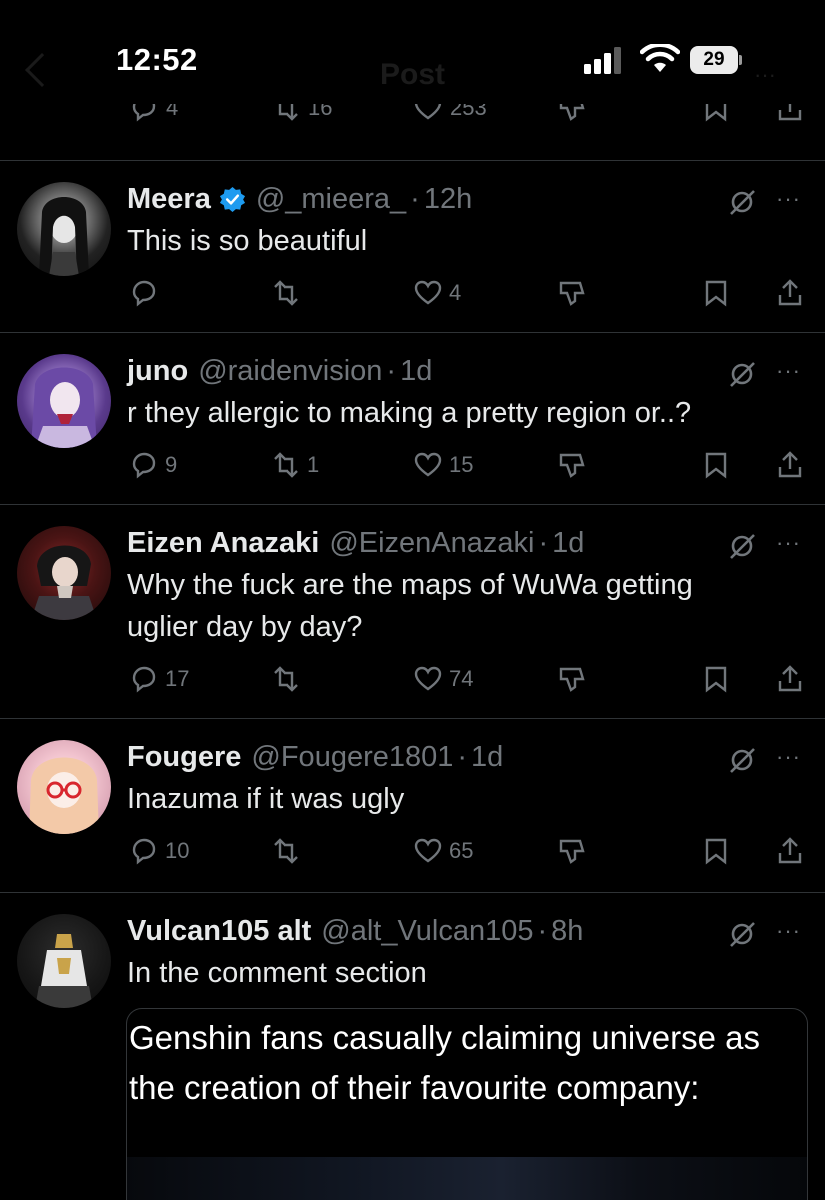 This screenshot has height=1200, width=825. What do you see at coordinates (448, 199) in the screenshot?
I see `timestamp: 12h` at bounding box center [448, 199].